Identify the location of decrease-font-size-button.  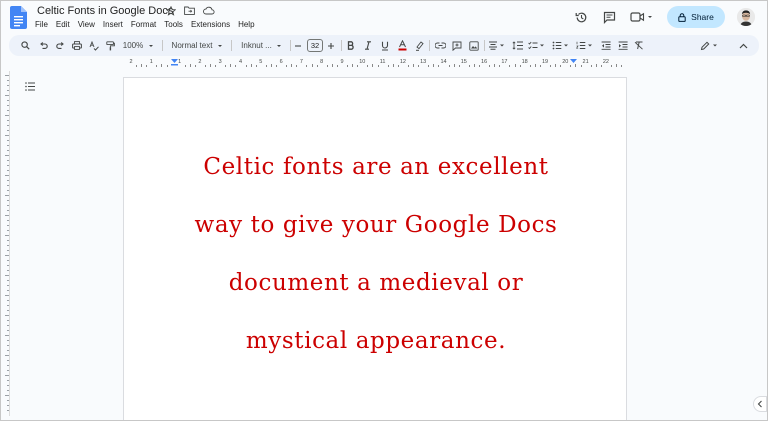
(298, 45).